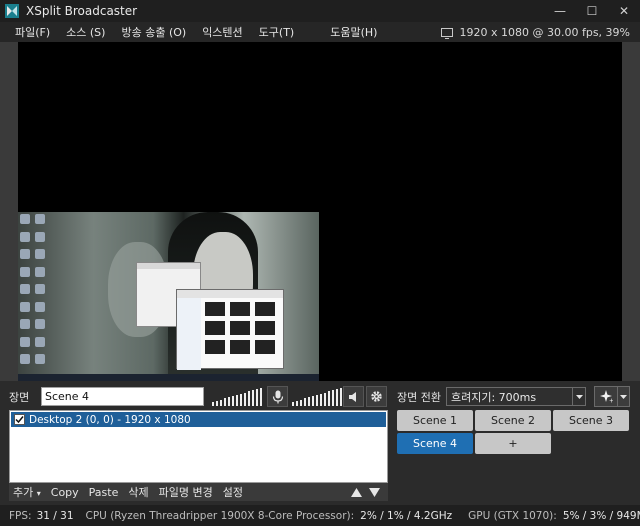 The height and width of the screenshot is (526, 640). I want to click on source-row: Desktop 2 (0, 0) - 1920 x 1080, so click(198, 419).